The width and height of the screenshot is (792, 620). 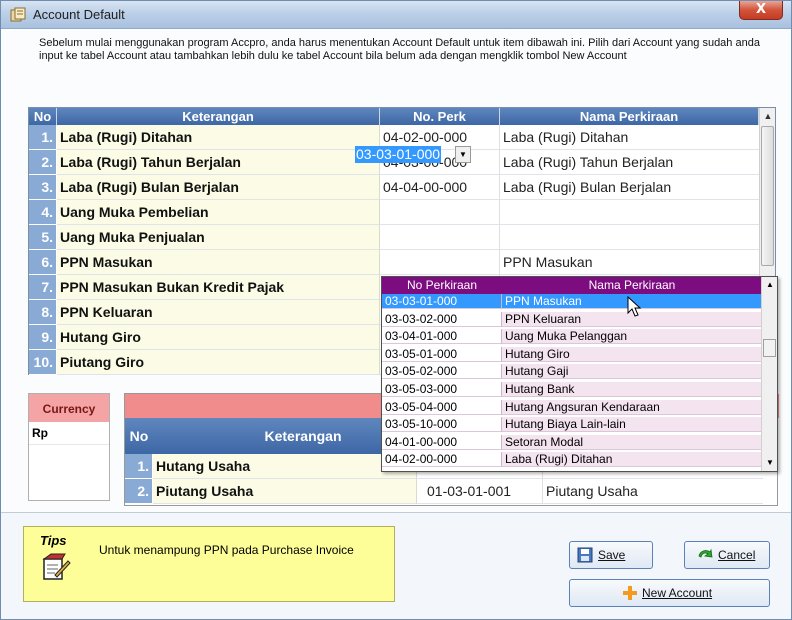 What do you see at coordinates (572, 337) in the screenshot?
I see `dropdown-item: 03-04-01-000 Uang Muka Pelanggan` at bounding box center [572, 337].